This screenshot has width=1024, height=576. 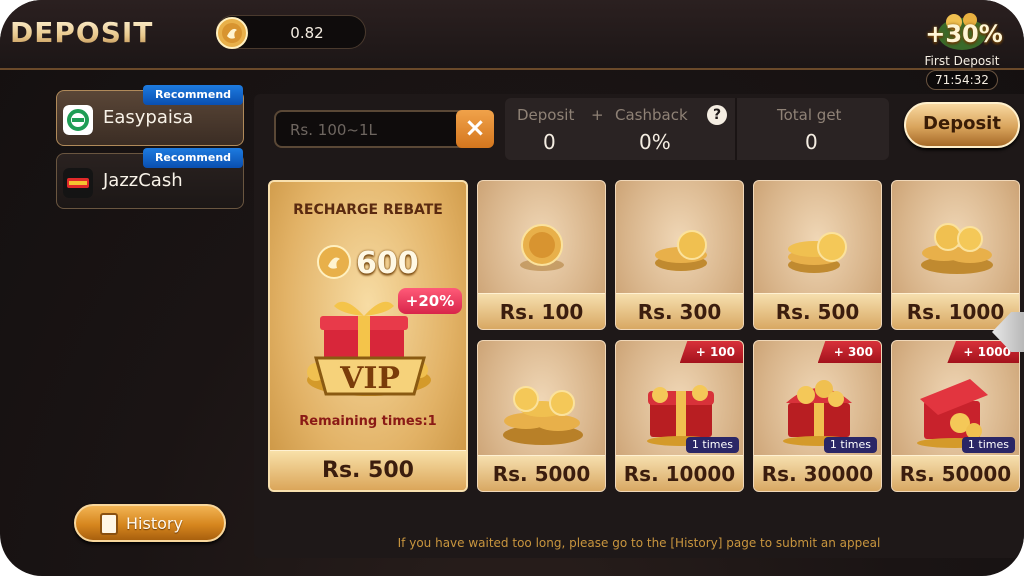 I want to click on clear-icon: ×, so click(x=475, y=129).